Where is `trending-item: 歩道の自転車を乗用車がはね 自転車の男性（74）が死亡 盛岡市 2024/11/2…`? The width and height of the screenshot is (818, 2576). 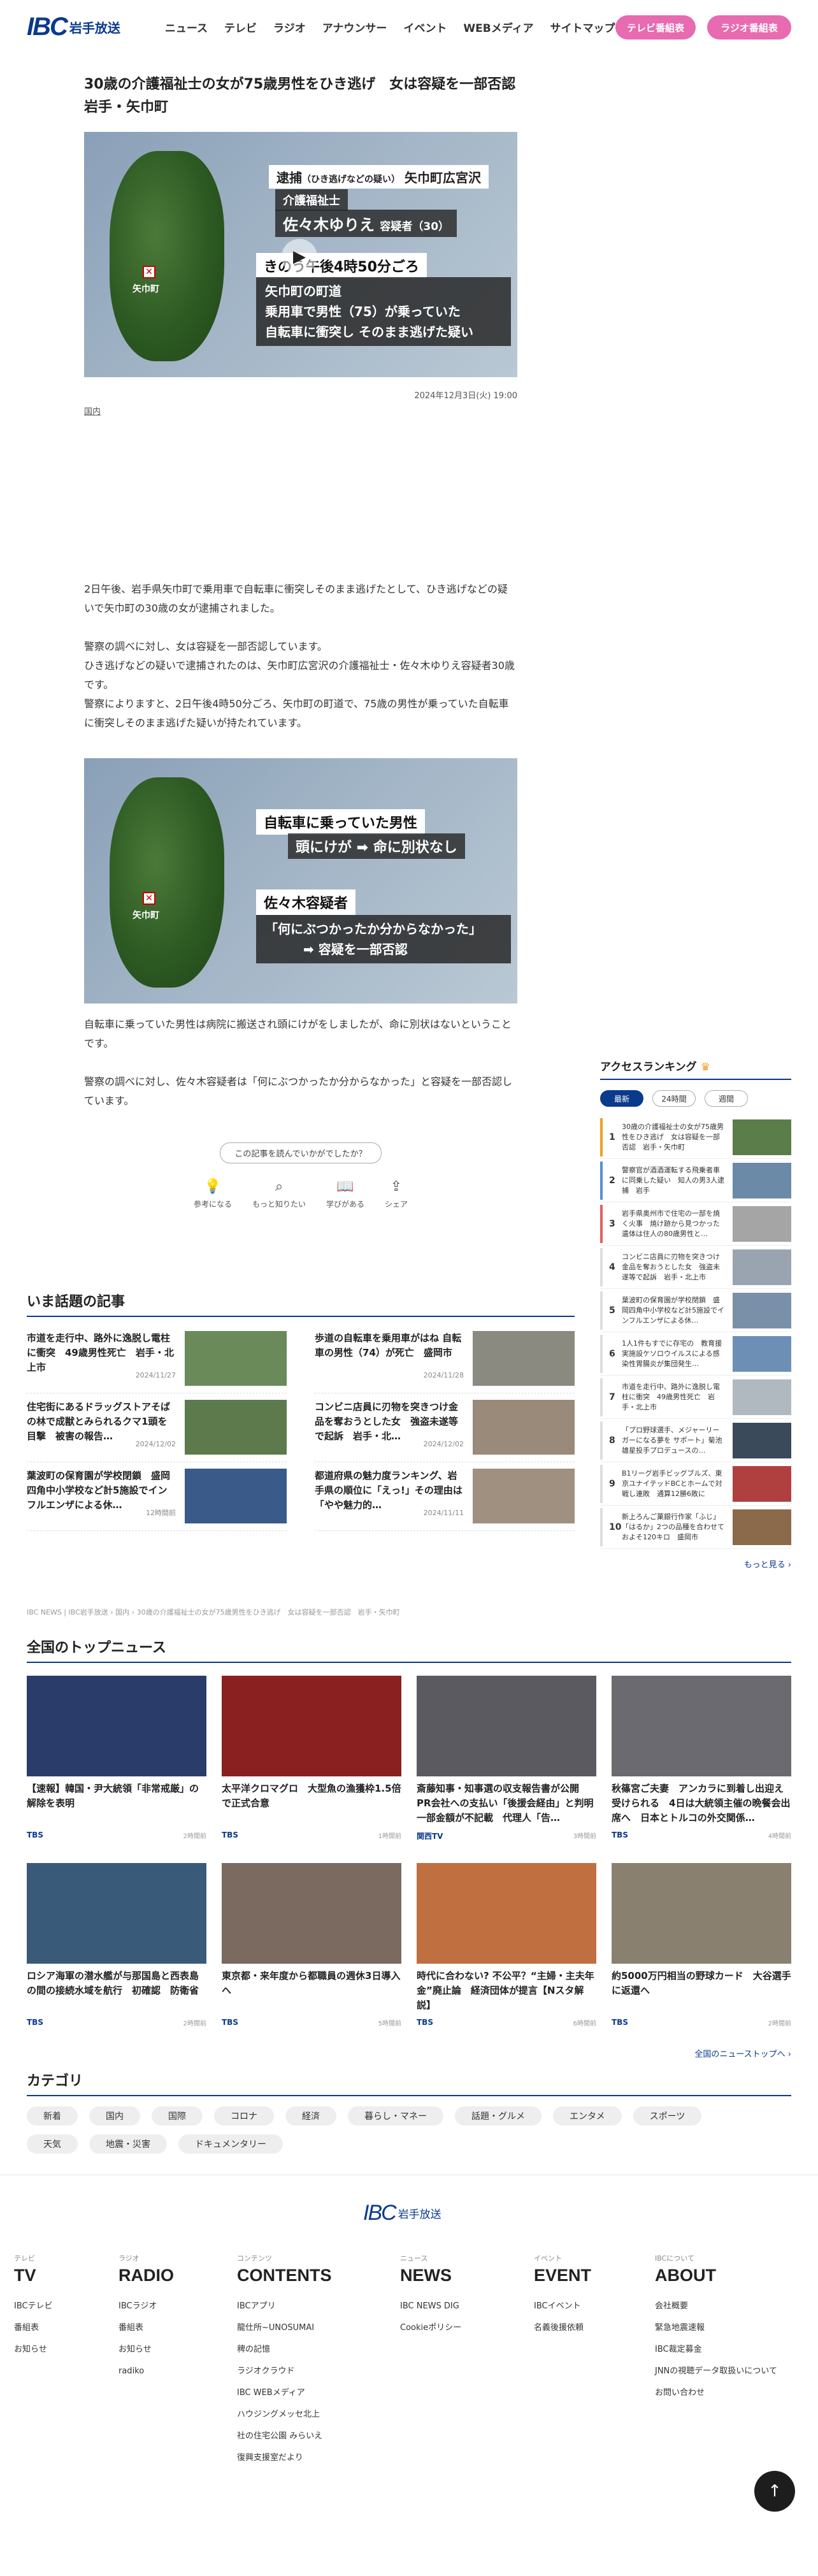 trending-item: 歩道の自転車を乗用車がはね 自転車の男性（74）が死亡 盛岡市 2024/11/2… is located at coordinates (445, 1362).